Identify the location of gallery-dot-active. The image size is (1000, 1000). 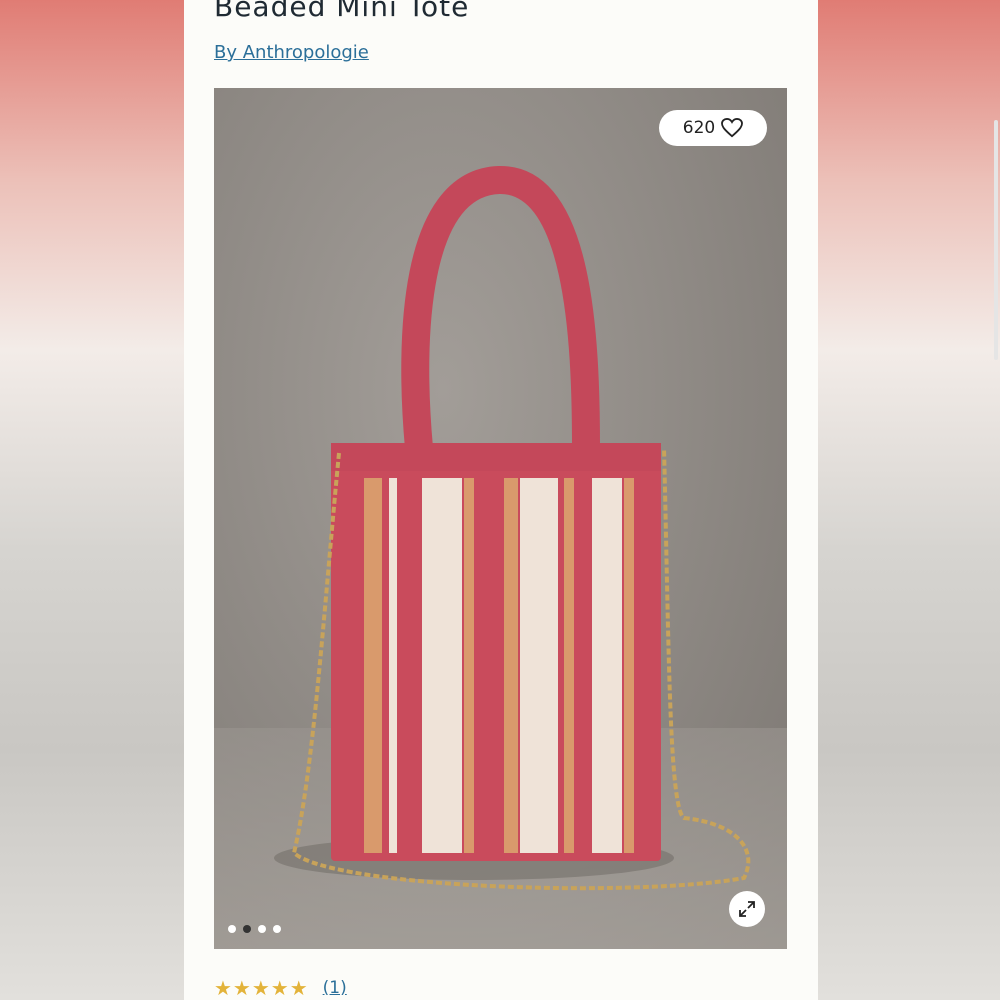
(247, 929).